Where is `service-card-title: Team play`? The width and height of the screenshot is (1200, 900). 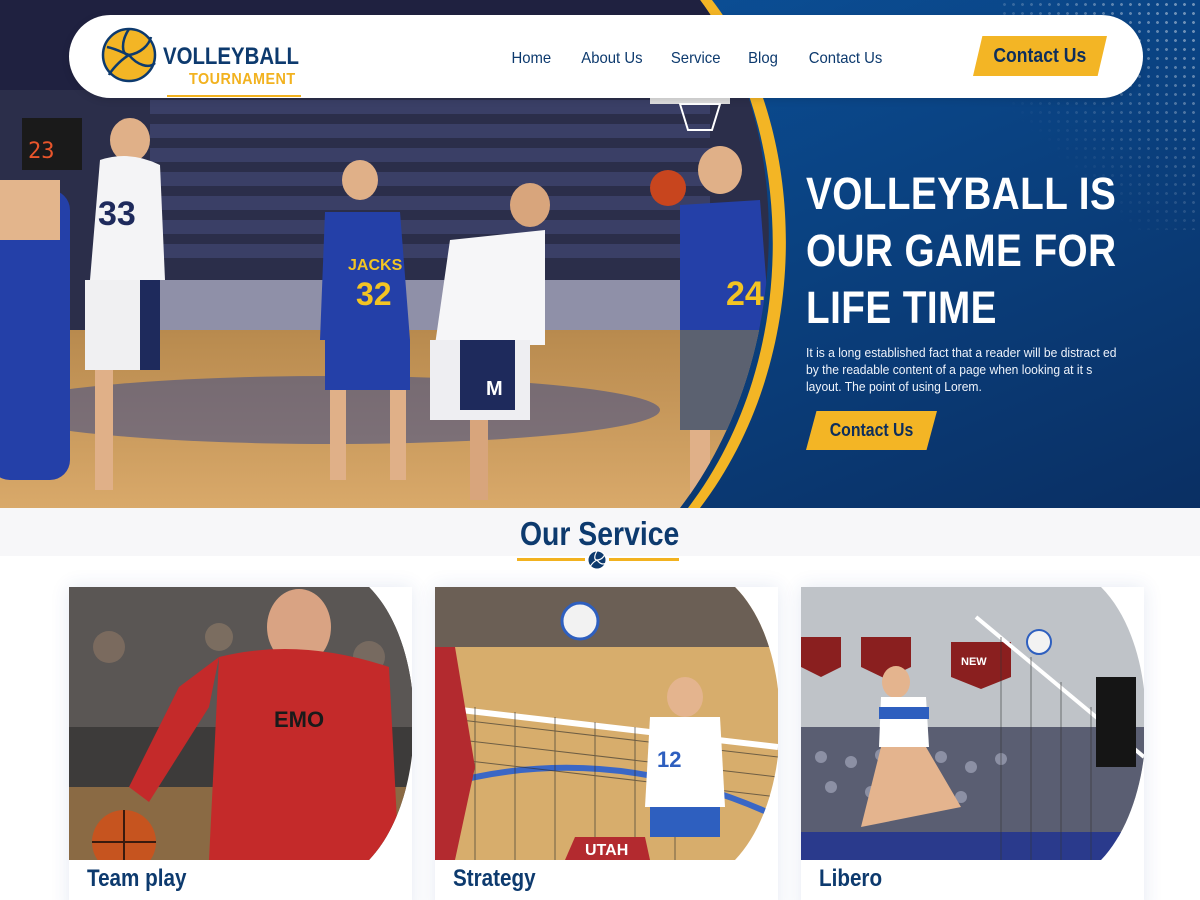 service-card-title: Team play is located at coordinates (137, 878).